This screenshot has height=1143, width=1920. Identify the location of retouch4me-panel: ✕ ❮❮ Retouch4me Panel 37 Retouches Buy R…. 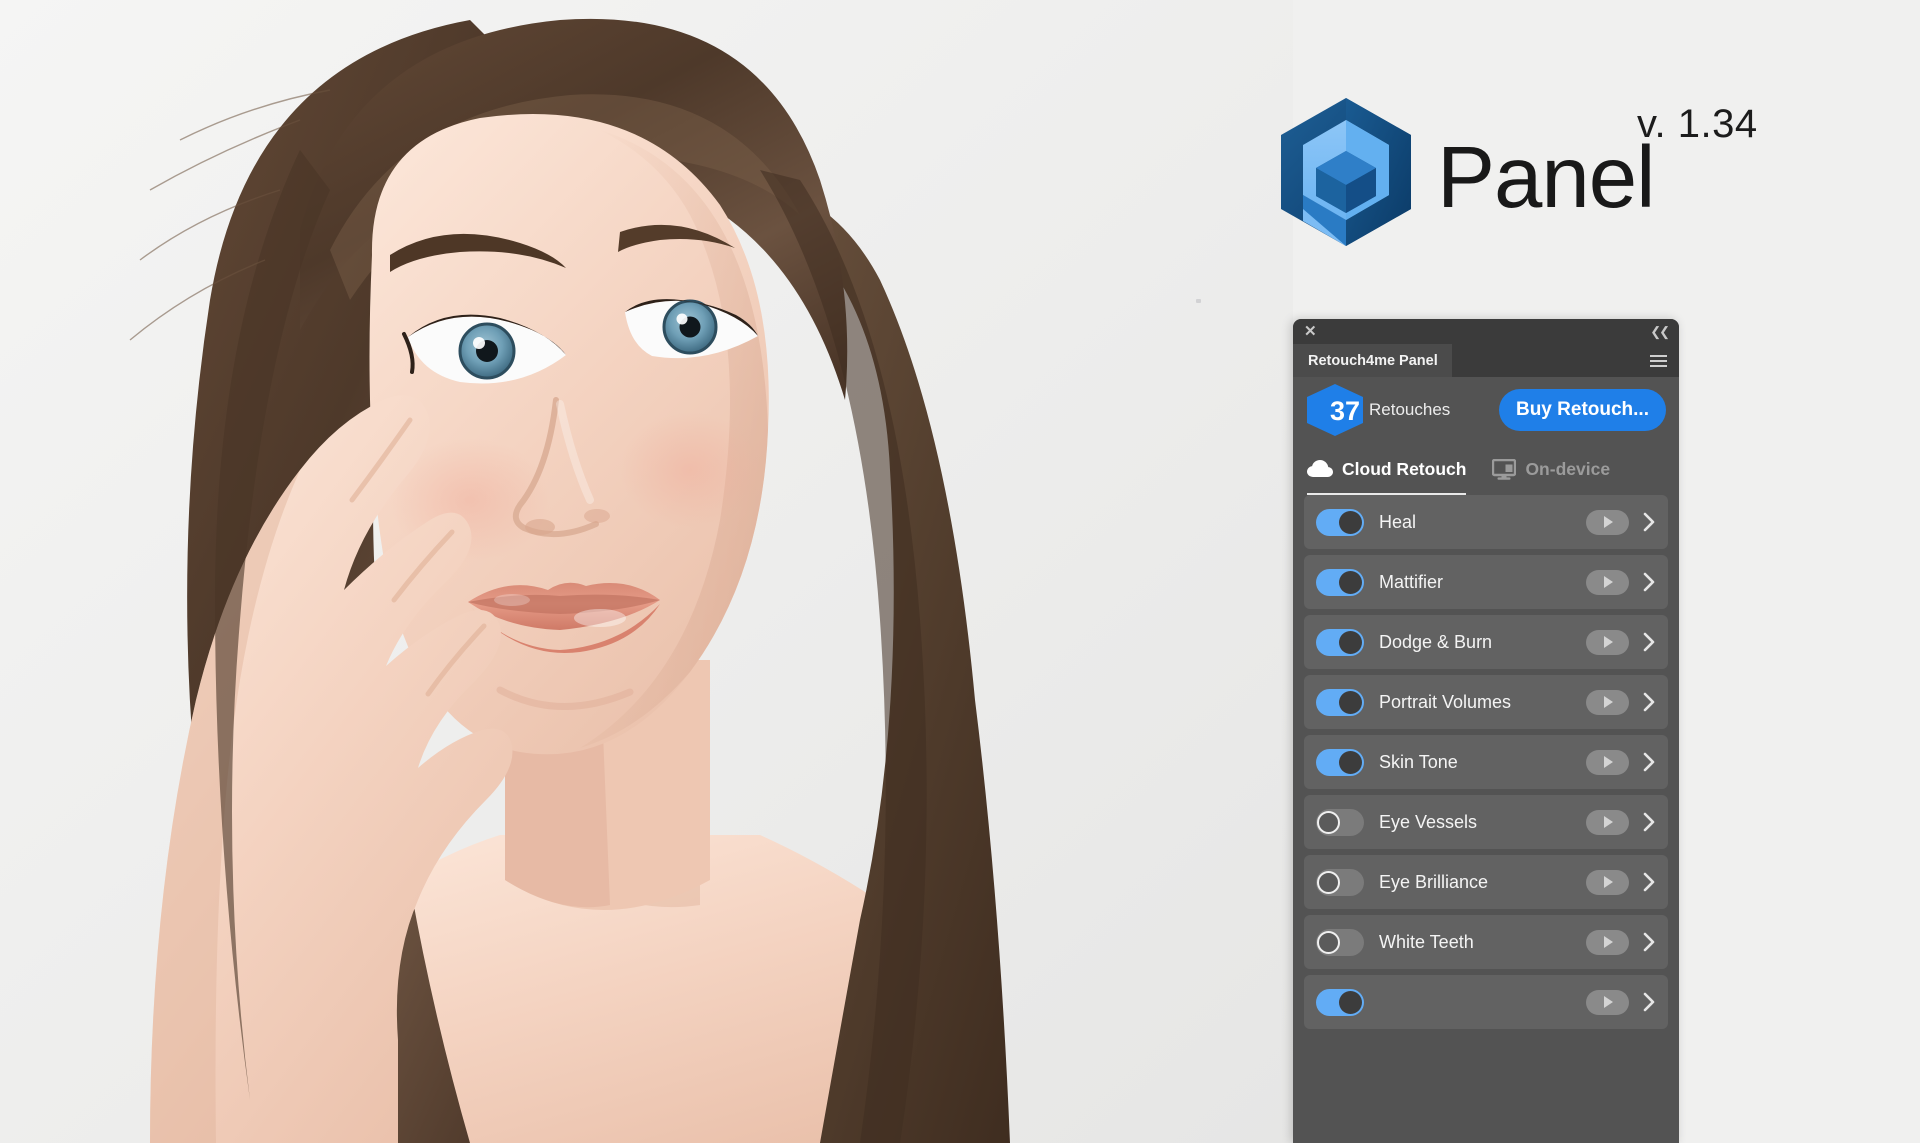
(1486, 731).